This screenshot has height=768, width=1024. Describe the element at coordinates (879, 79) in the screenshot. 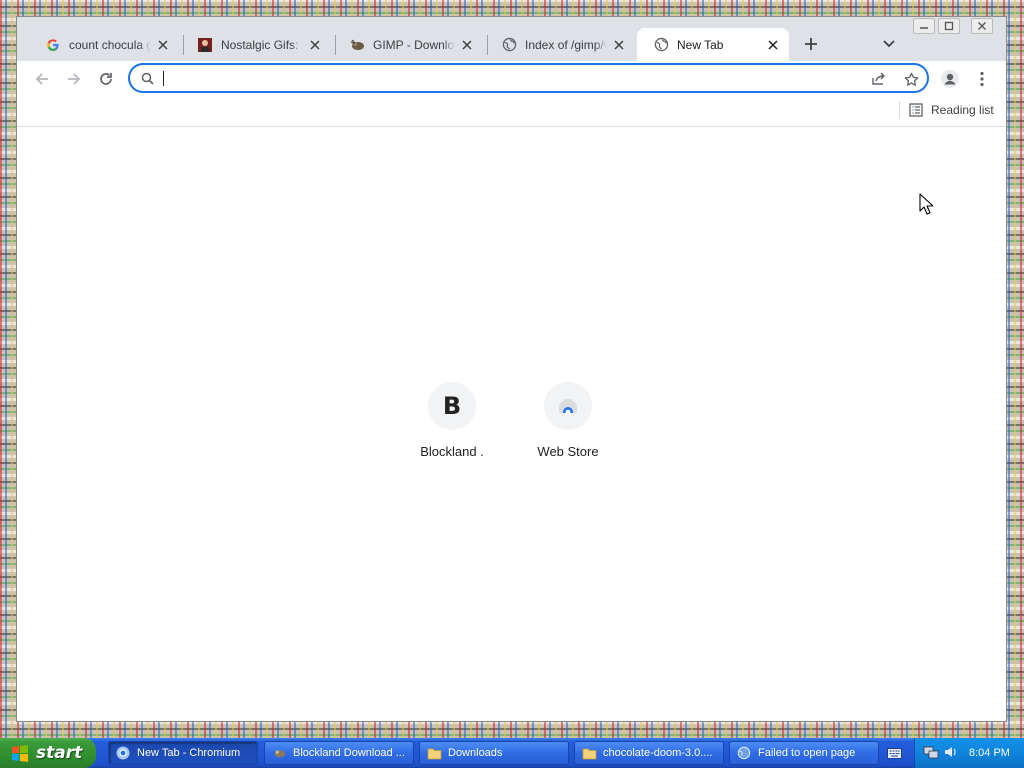

I see `share-icon` at that location.